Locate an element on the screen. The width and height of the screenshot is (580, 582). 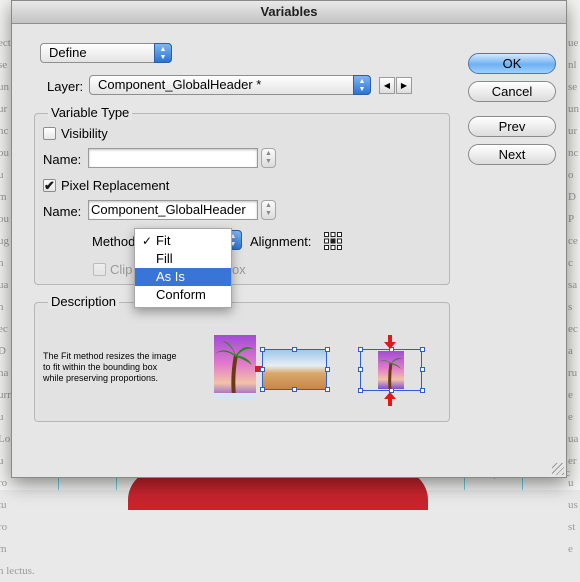
description-line-3: while preserving proportions. is located at coordinates (101, 378).